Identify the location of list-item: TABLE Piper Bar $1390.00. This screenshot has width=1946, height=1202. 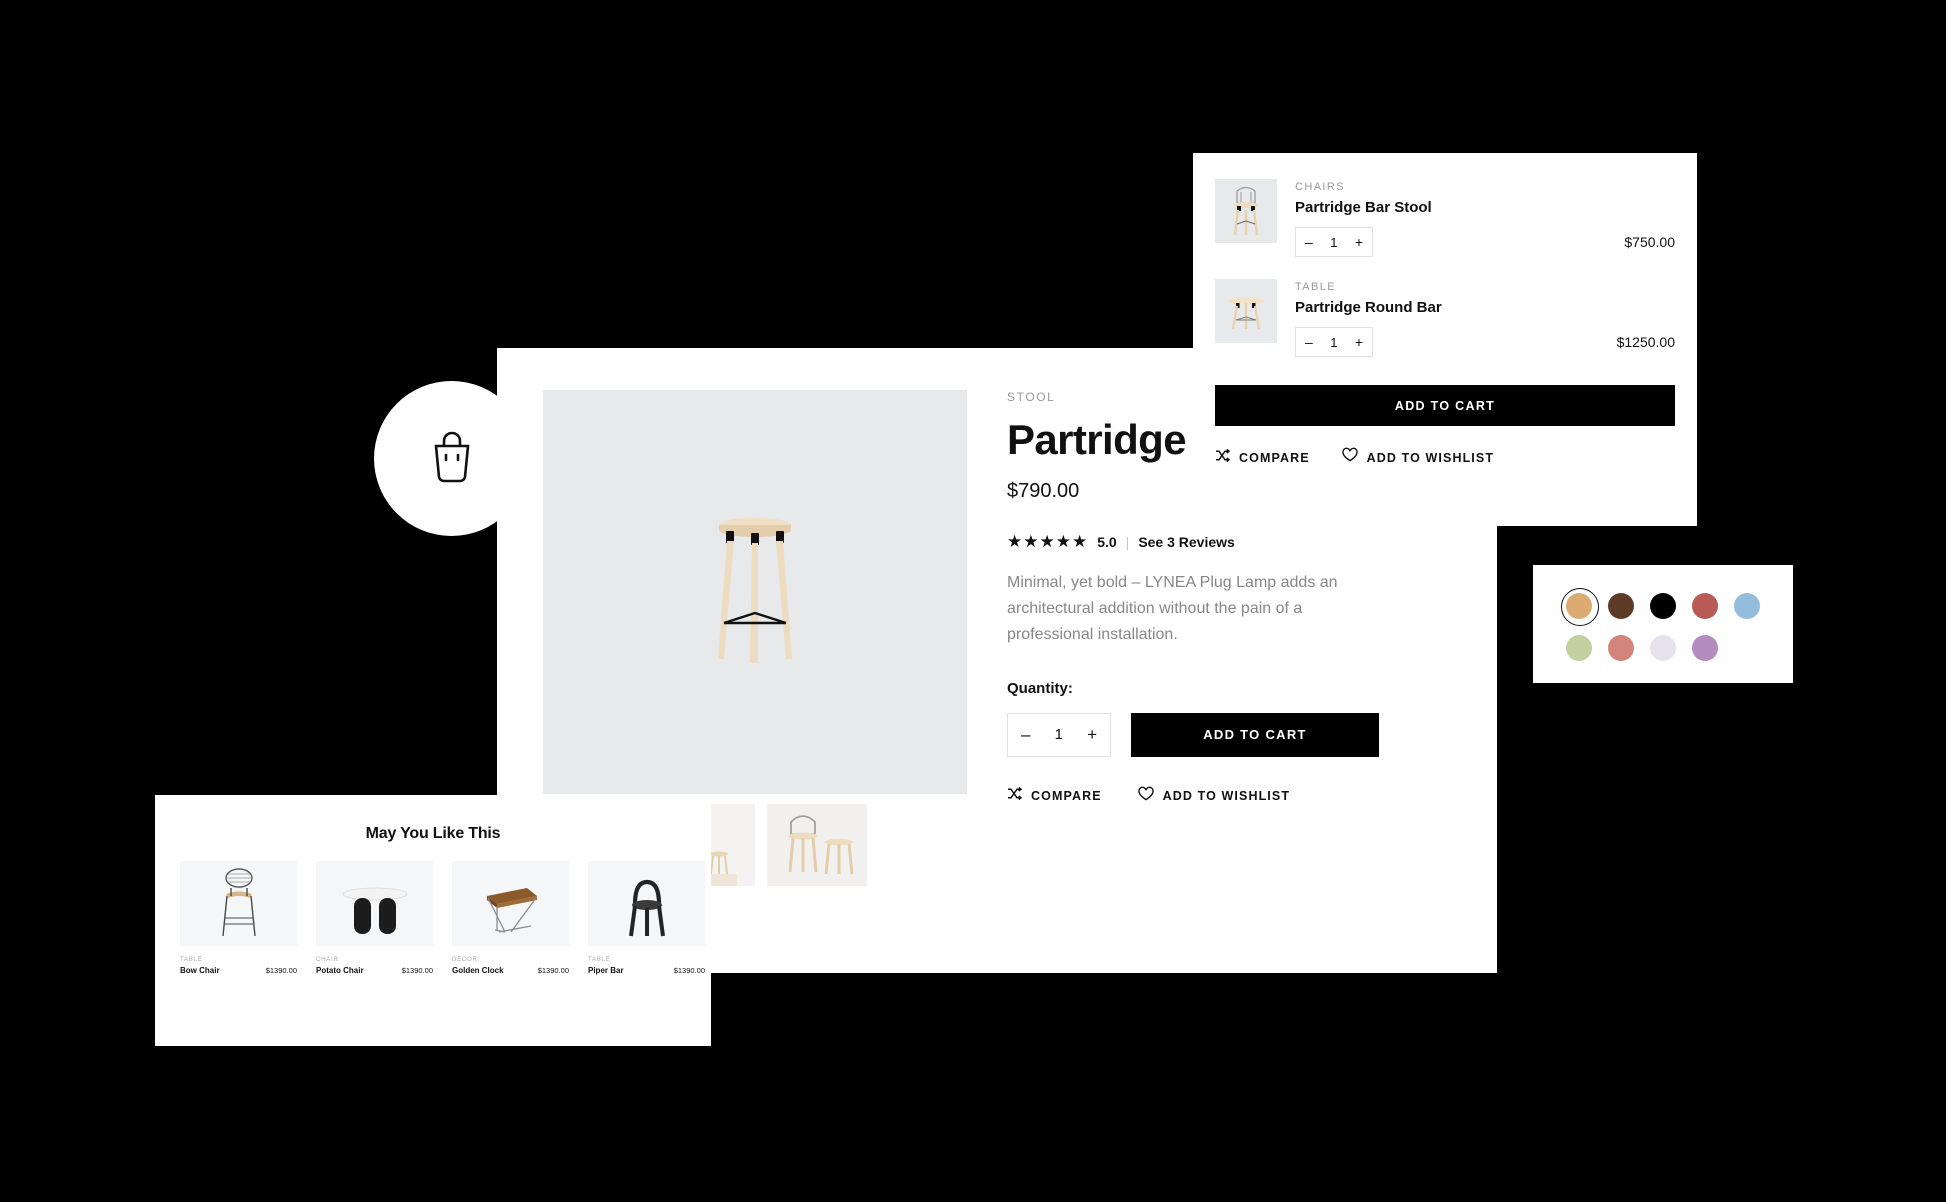
(646, 918).